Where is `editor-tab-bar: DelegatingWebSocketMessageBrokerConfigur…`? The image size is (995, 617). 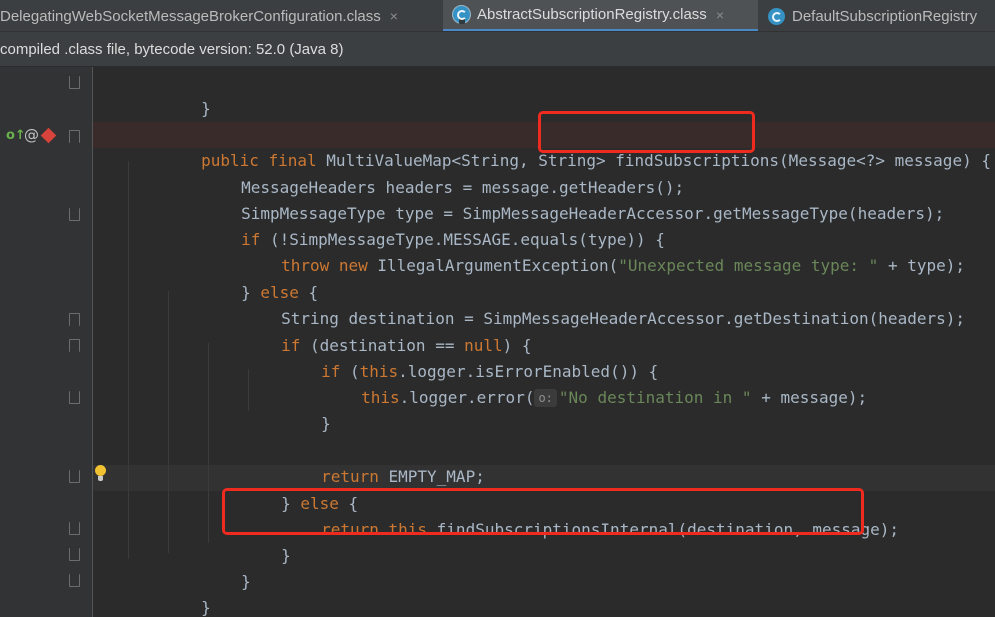
editor-tab-bar: DelegatingWebSocketMessageBrokerConfigur… is located at coordinates (497, 16).